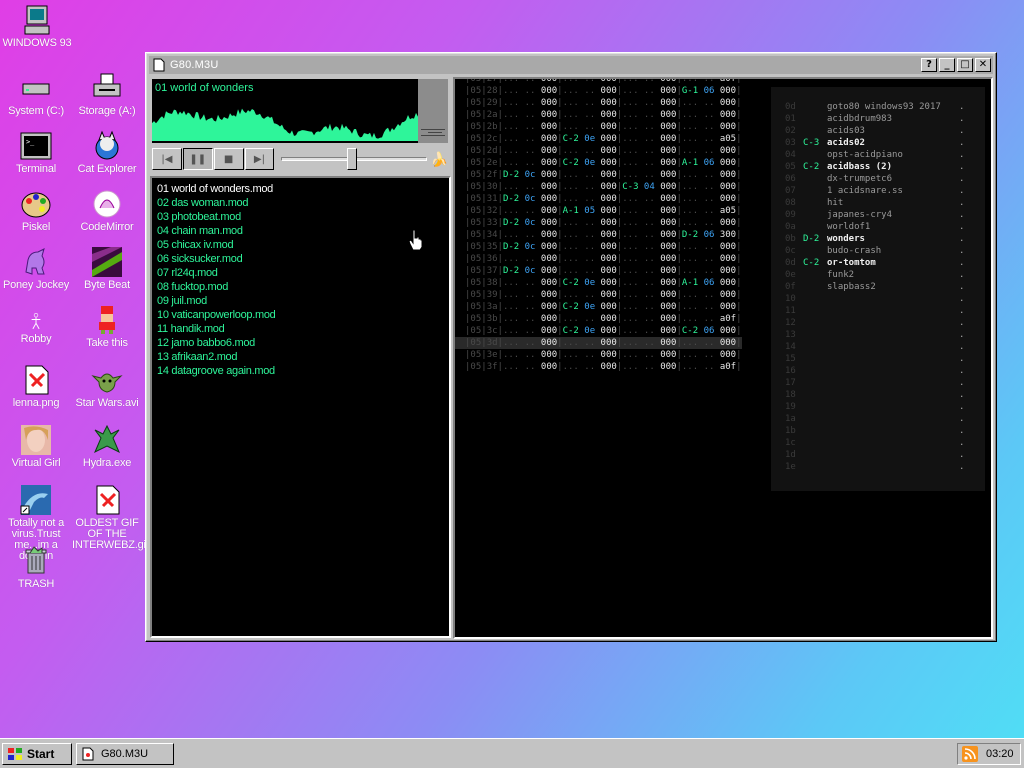  What do you see at coordinates (303, 343) in the screenshot?
I see `playlist-item: 12 jamo babbo6.mod` at bounding box center [303, 343].